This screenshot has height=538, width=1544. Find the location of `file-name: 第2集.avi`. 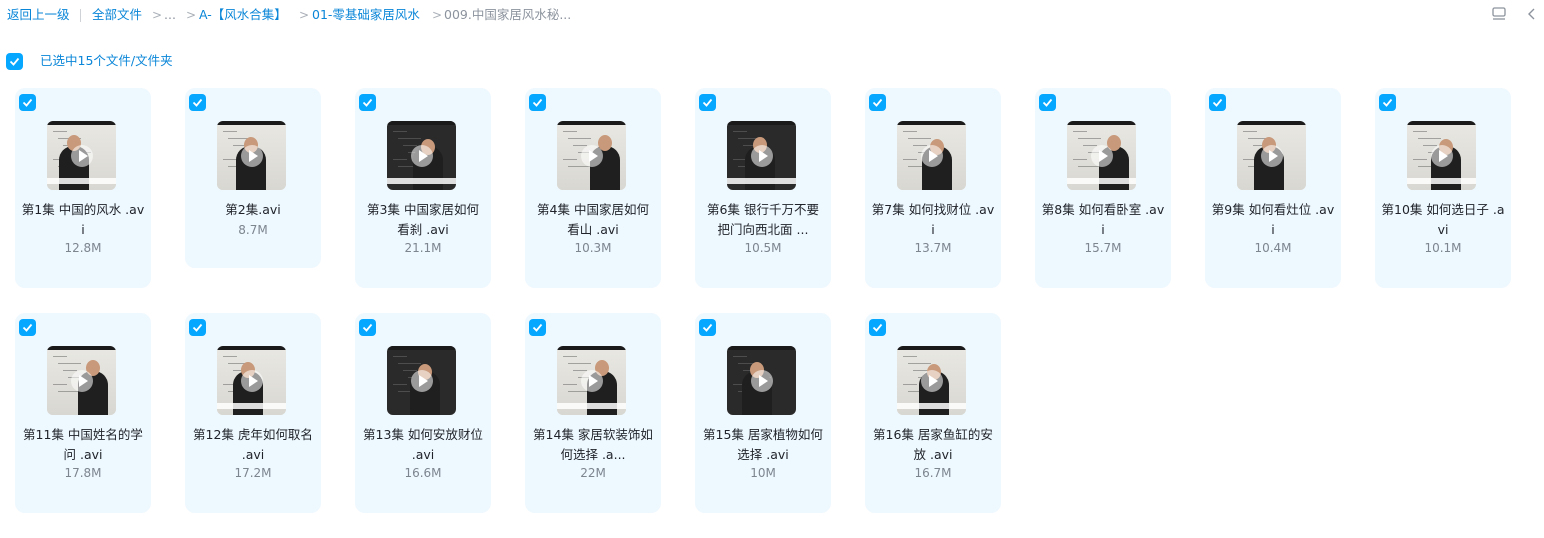

file-name: 第2集.avi is located at coordinates (253, 209).